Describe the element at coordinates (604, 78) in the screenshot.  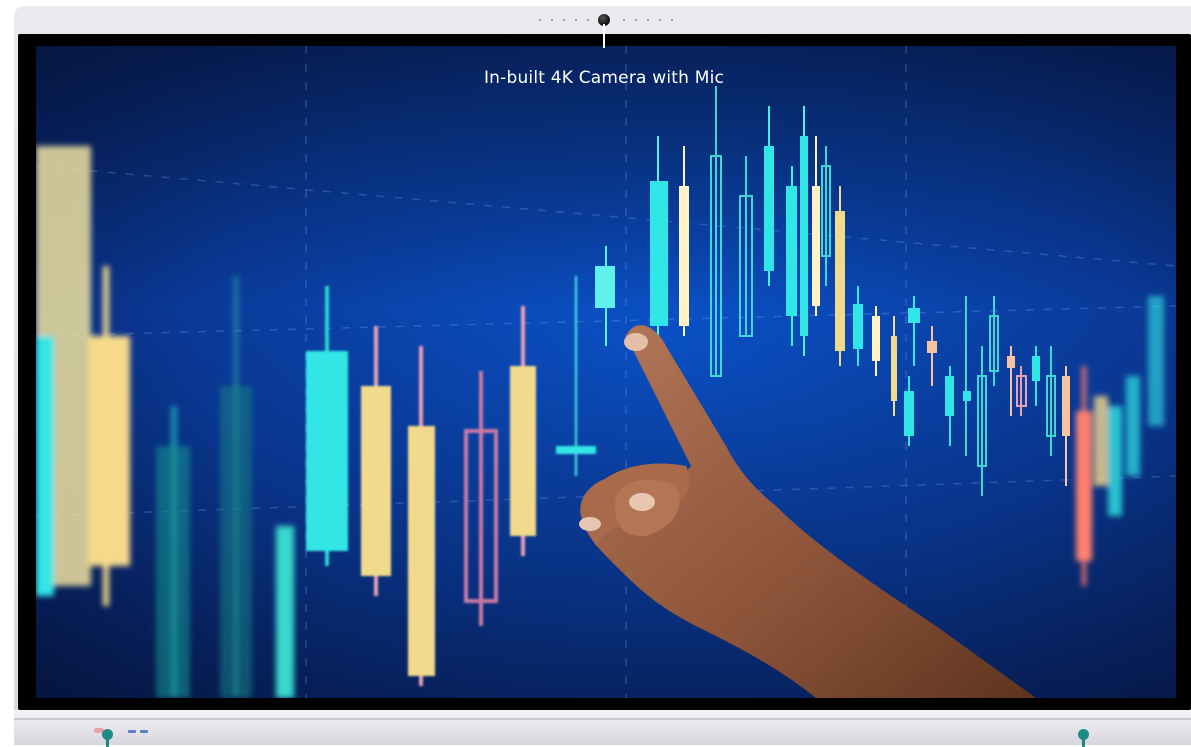
I see `camera-callout-label: In-built 4K Camera with Mic` at that location.